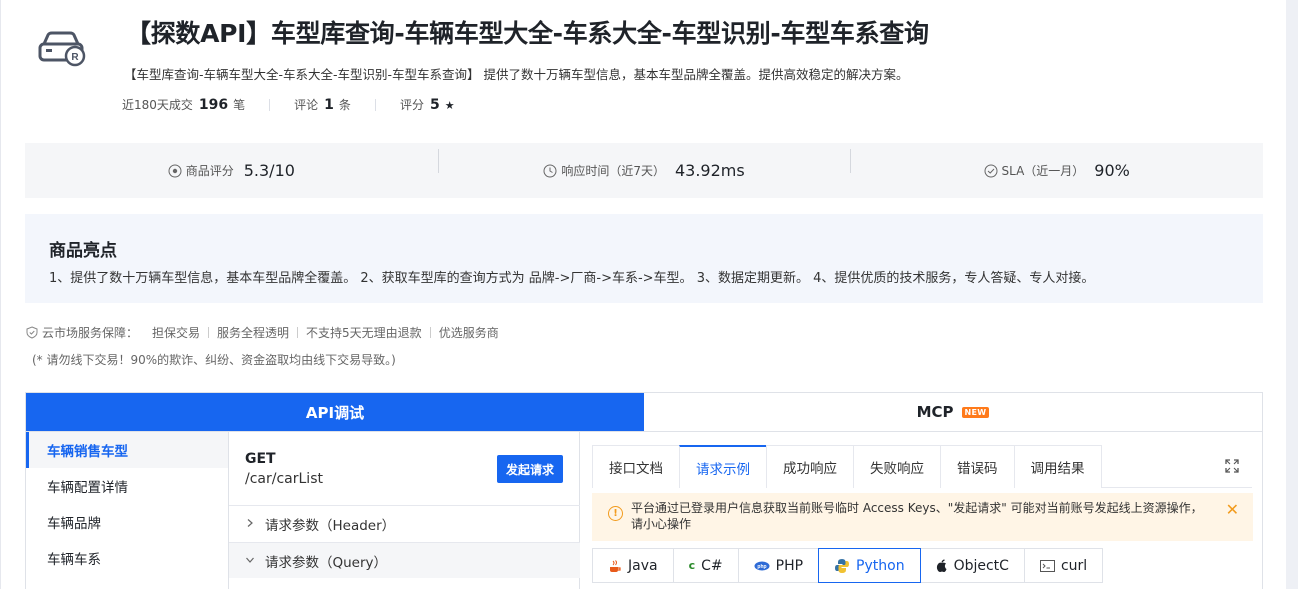 This screenshot has width=1298, height=589. What do you see at coordinates (1292, 294) in the screenshot?
I see `vertical-scrollbar` at bounding box center [1292, 294].